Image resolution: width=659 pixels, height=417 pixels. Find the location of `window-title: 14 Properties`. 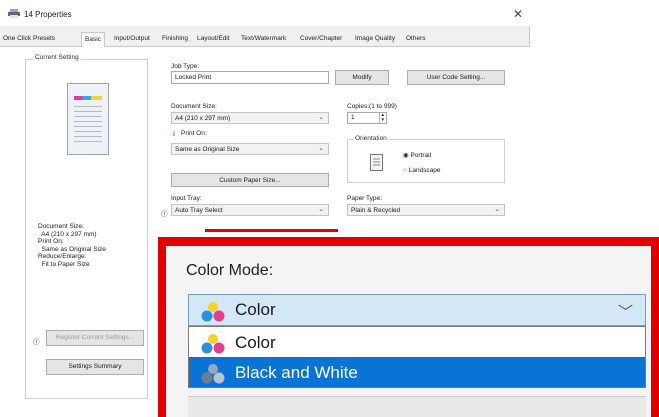

window-title: 14 Properties is located at coordinates (48, 14).